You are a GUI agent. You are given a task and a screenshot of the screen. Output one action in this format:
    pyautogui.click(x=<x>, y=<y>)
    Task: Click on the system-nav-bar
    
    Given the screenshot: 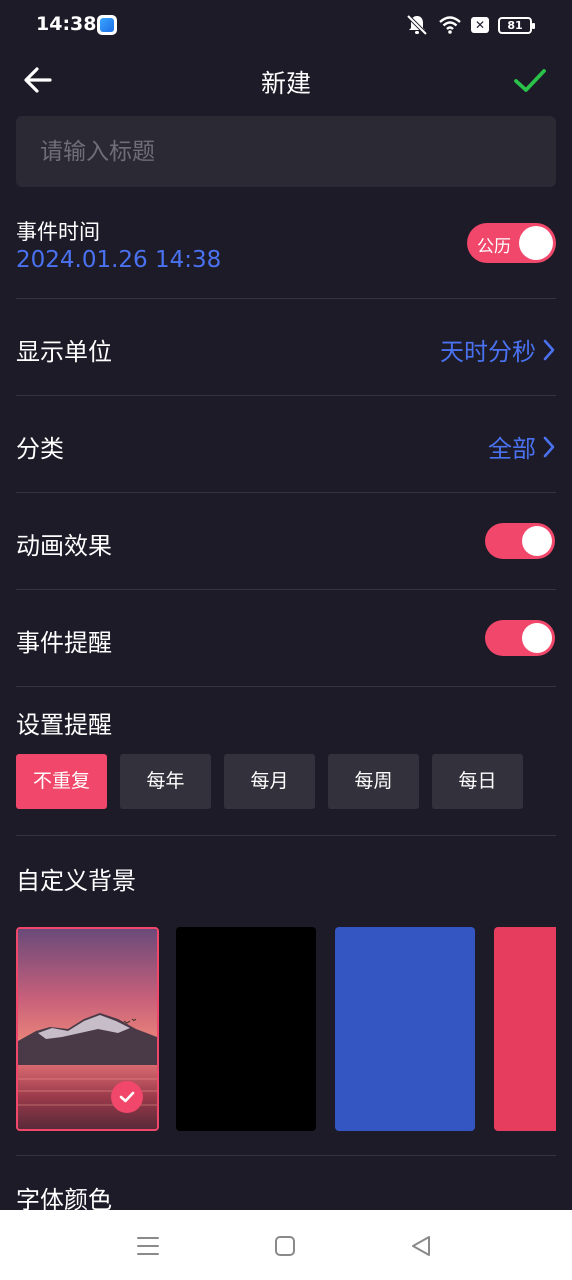 What is the action you would take?
    pyautogui.click(x=286, y=1245)
    